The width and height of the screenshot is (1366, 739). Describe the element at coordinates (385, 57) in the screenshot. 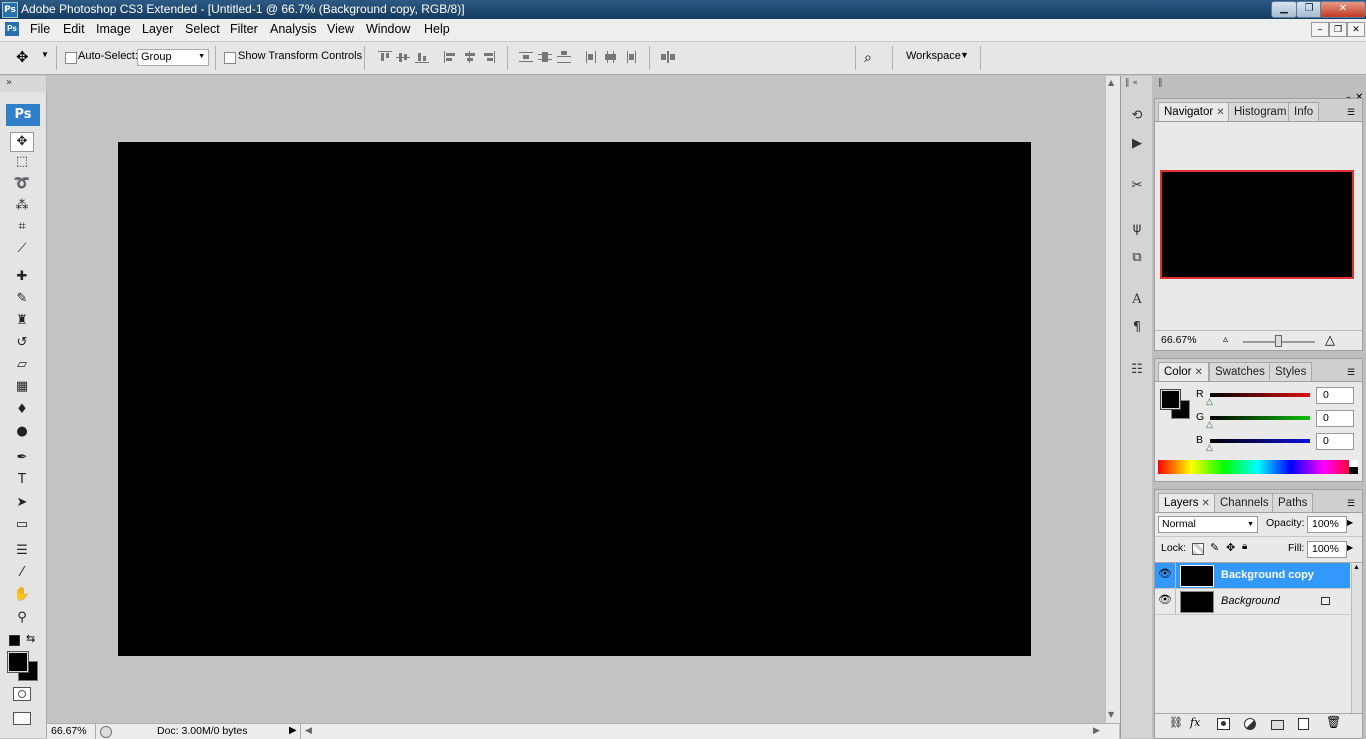

I see `align-top-icon` at that location.